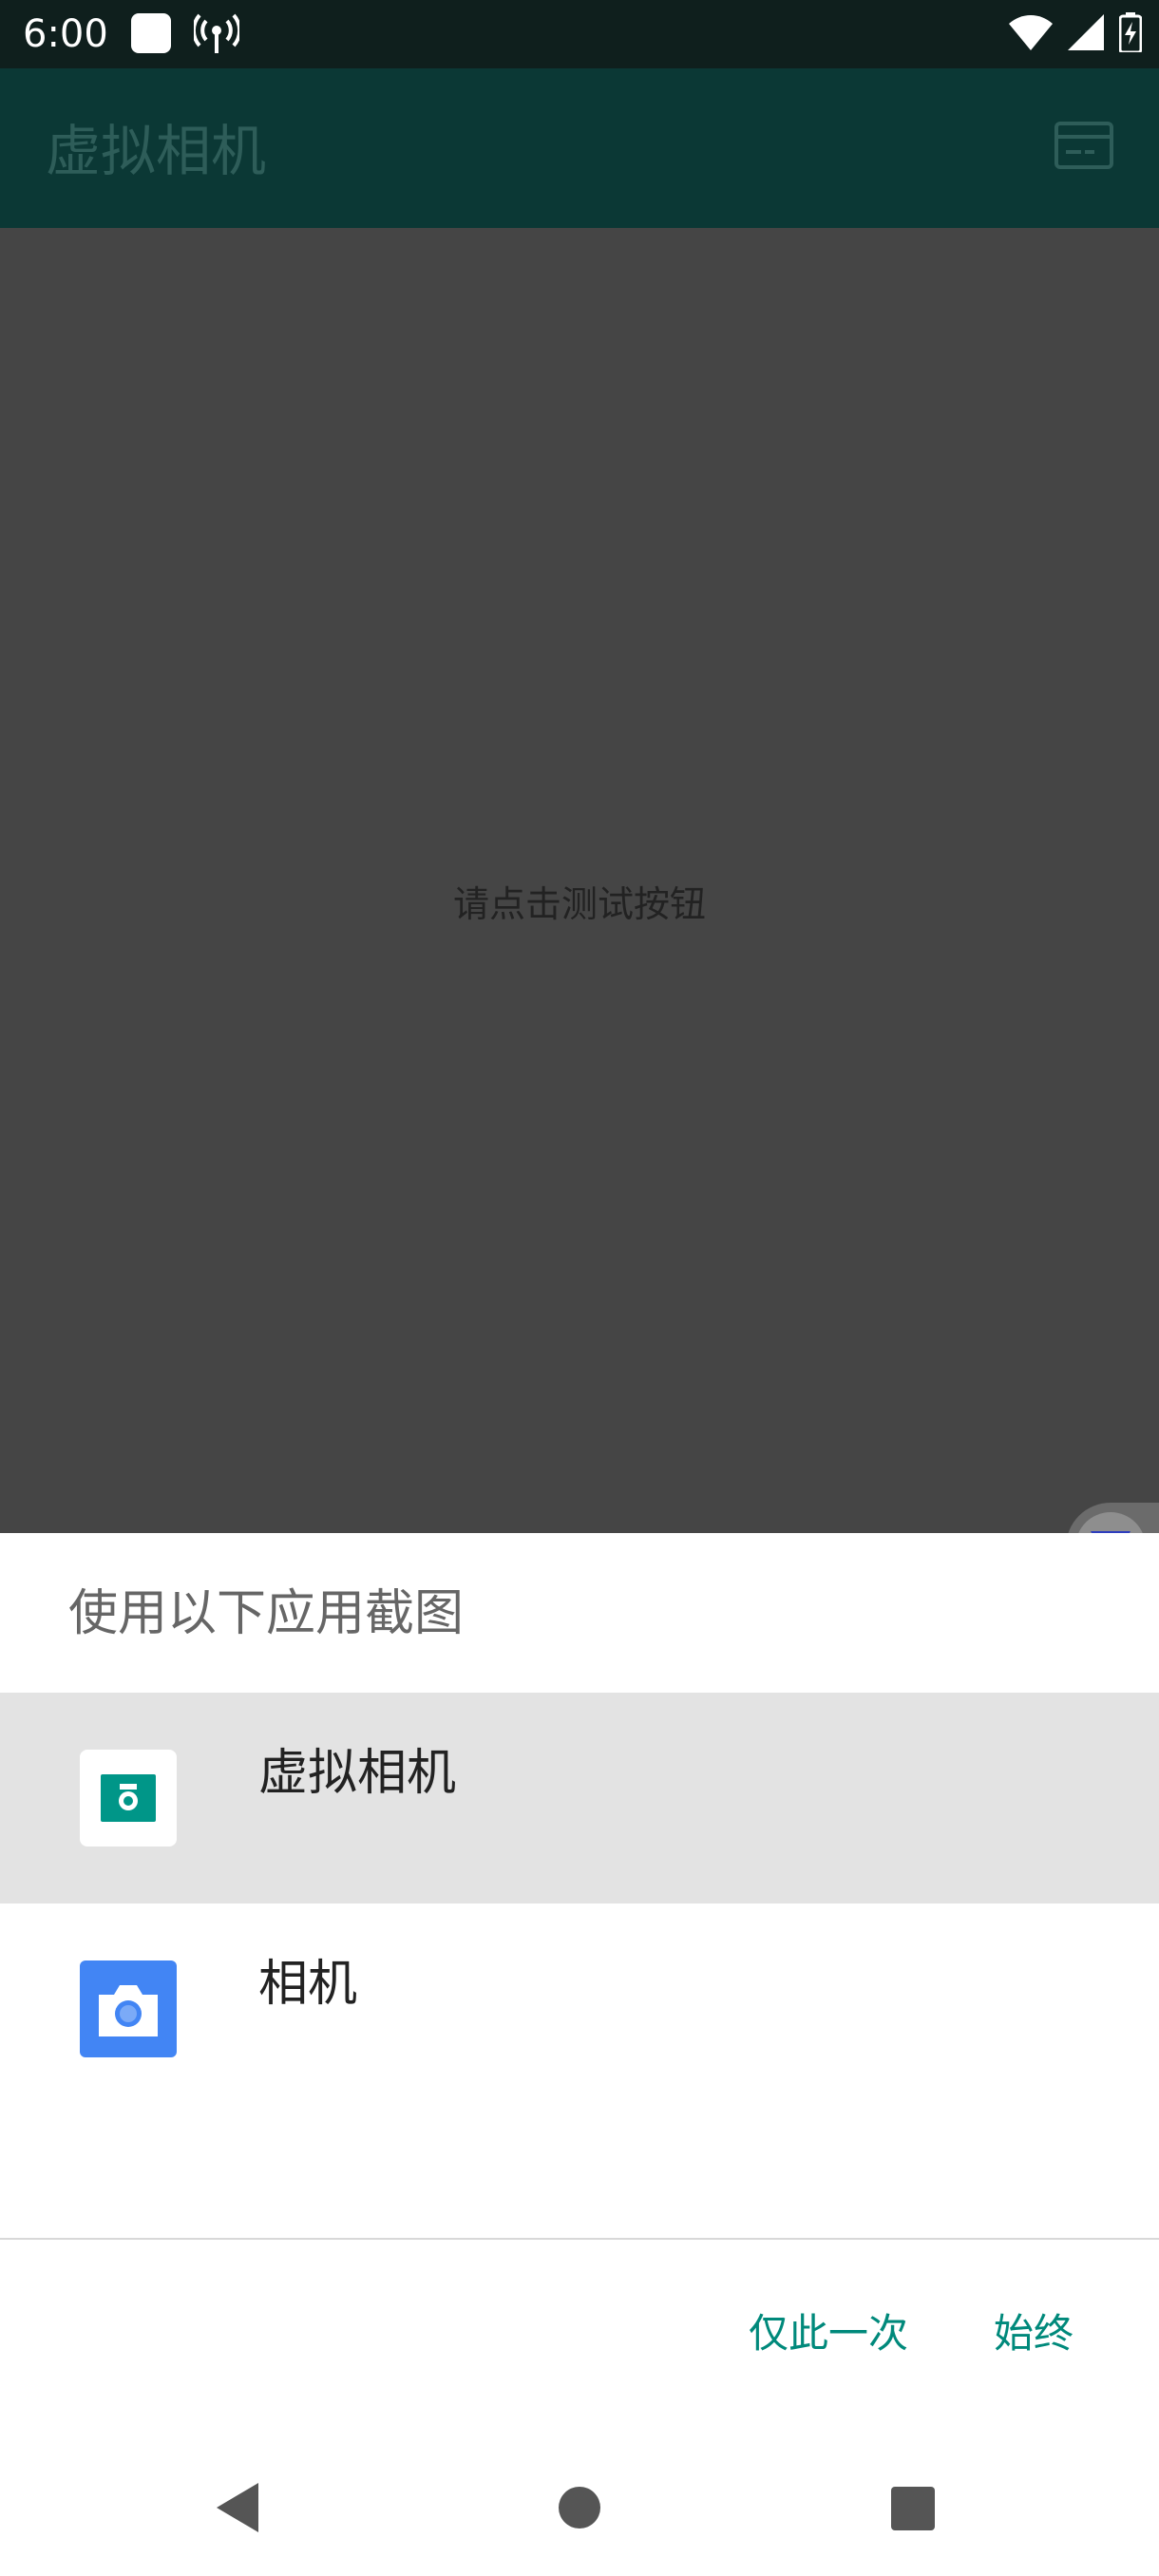  Describe the element at coordinates (579, 2239) in the screenshot. I see `divider` at that location.